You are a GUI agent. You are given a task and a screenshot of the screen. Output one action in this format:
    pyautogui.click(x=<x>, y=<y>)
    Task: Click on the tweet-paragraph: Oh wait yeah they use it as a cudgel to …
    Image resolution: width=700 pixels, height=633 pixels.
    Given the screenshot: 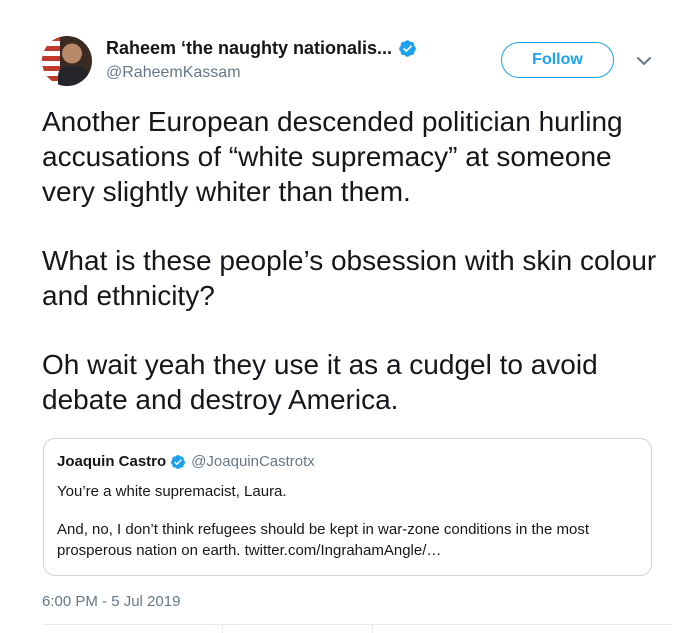 What is the action you would take?
    pyautogui.click(x=320, y=382)
    